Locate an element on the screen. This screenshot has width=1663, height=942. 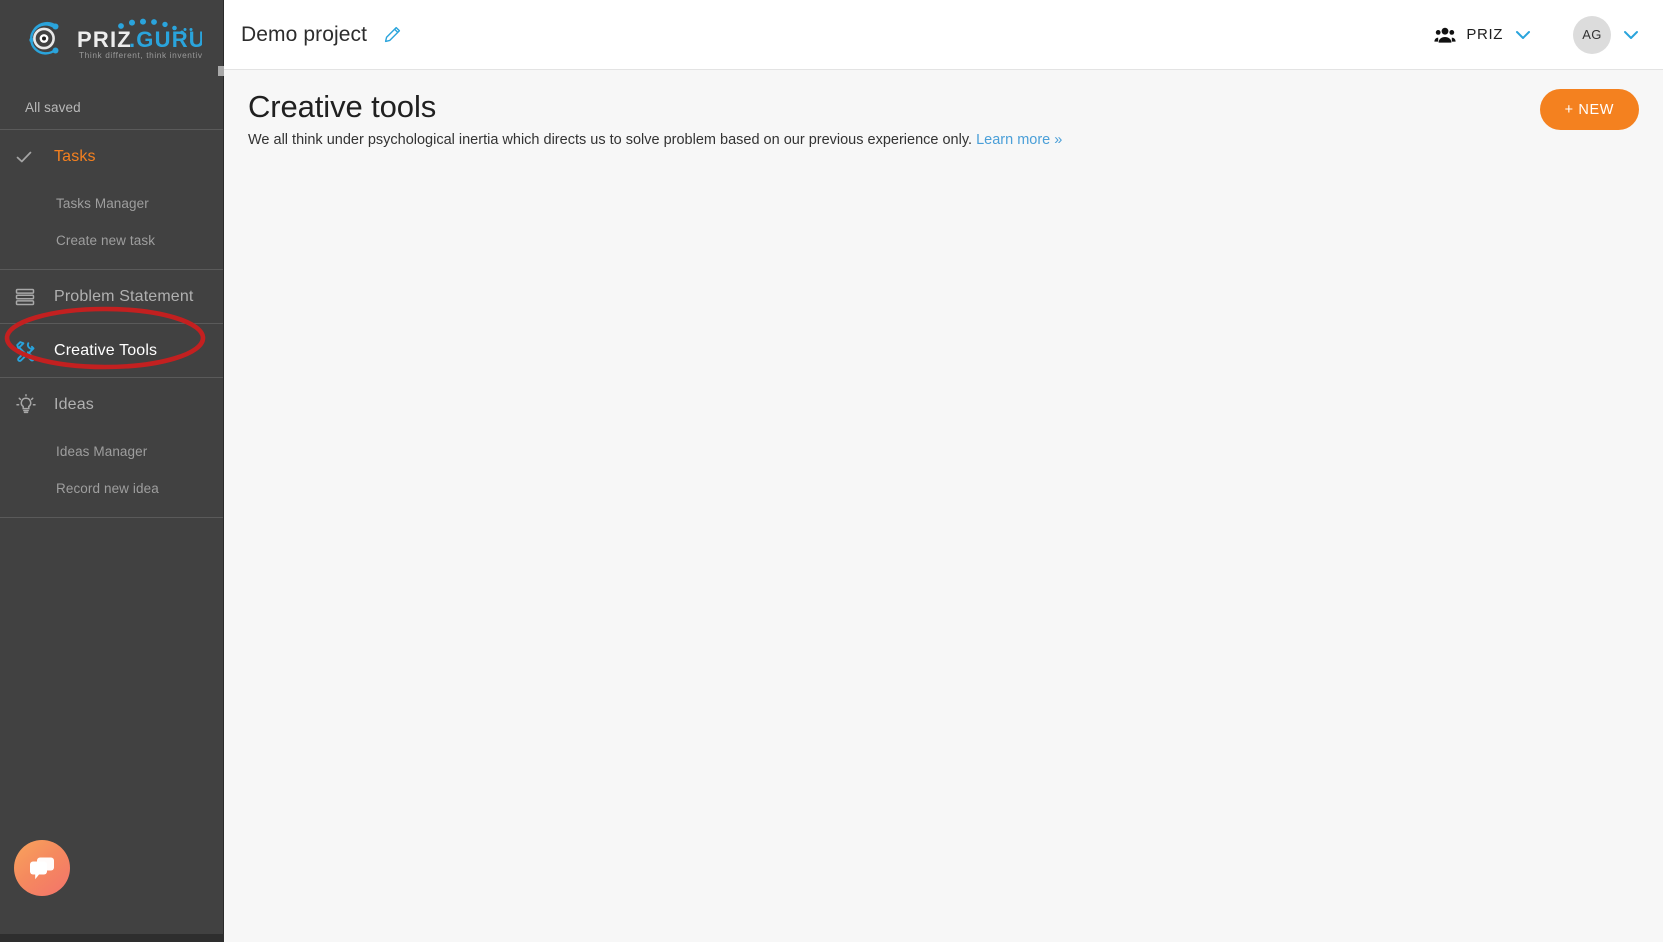
edit-project-button is located at coordinates (392, 35).